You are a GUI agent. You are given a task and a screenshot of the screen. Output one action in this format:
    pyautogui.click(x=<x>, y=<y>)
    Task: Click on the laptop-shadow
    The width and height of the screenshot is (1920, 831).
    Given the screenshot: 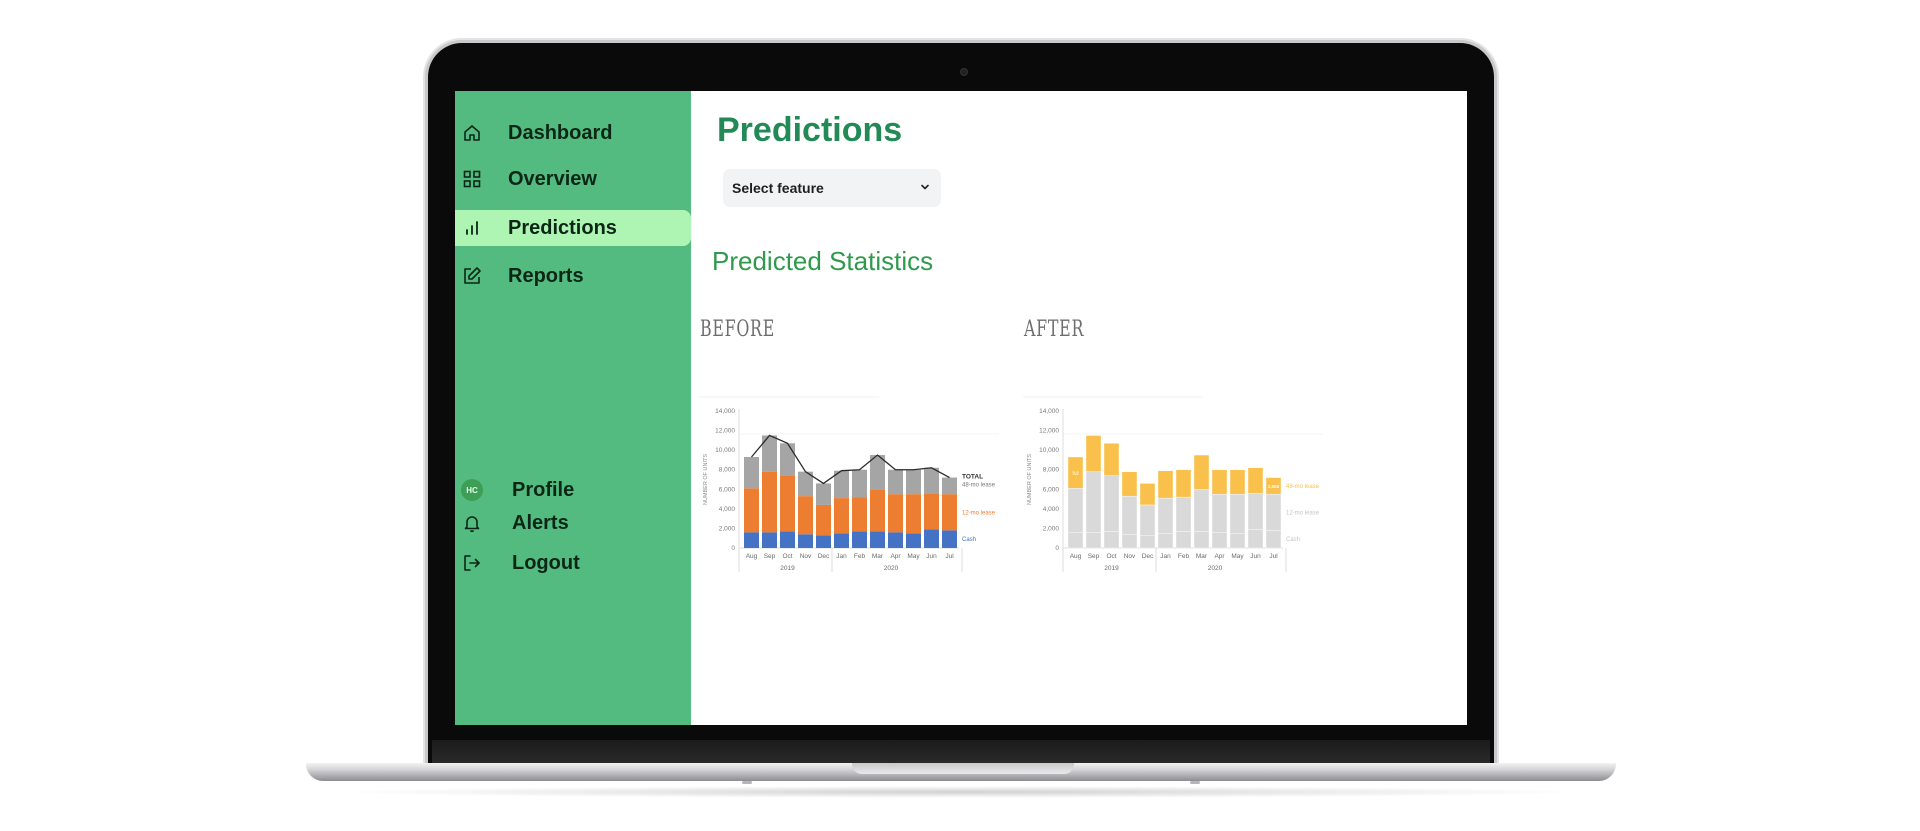 What is the action you would take?
    pyautogui.click(x=960, y=792)
    